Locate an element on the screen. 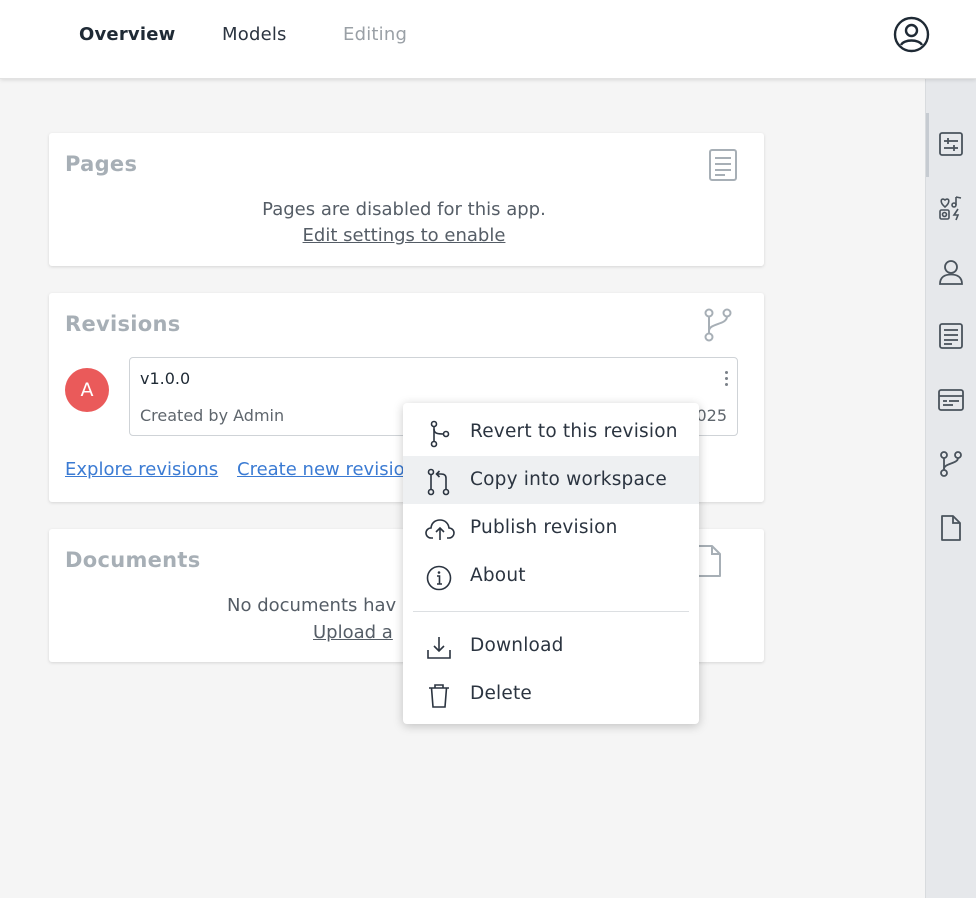 This screenshot has height=898, width=976. tab-editing: Editing is located at coordinates (375, 34).